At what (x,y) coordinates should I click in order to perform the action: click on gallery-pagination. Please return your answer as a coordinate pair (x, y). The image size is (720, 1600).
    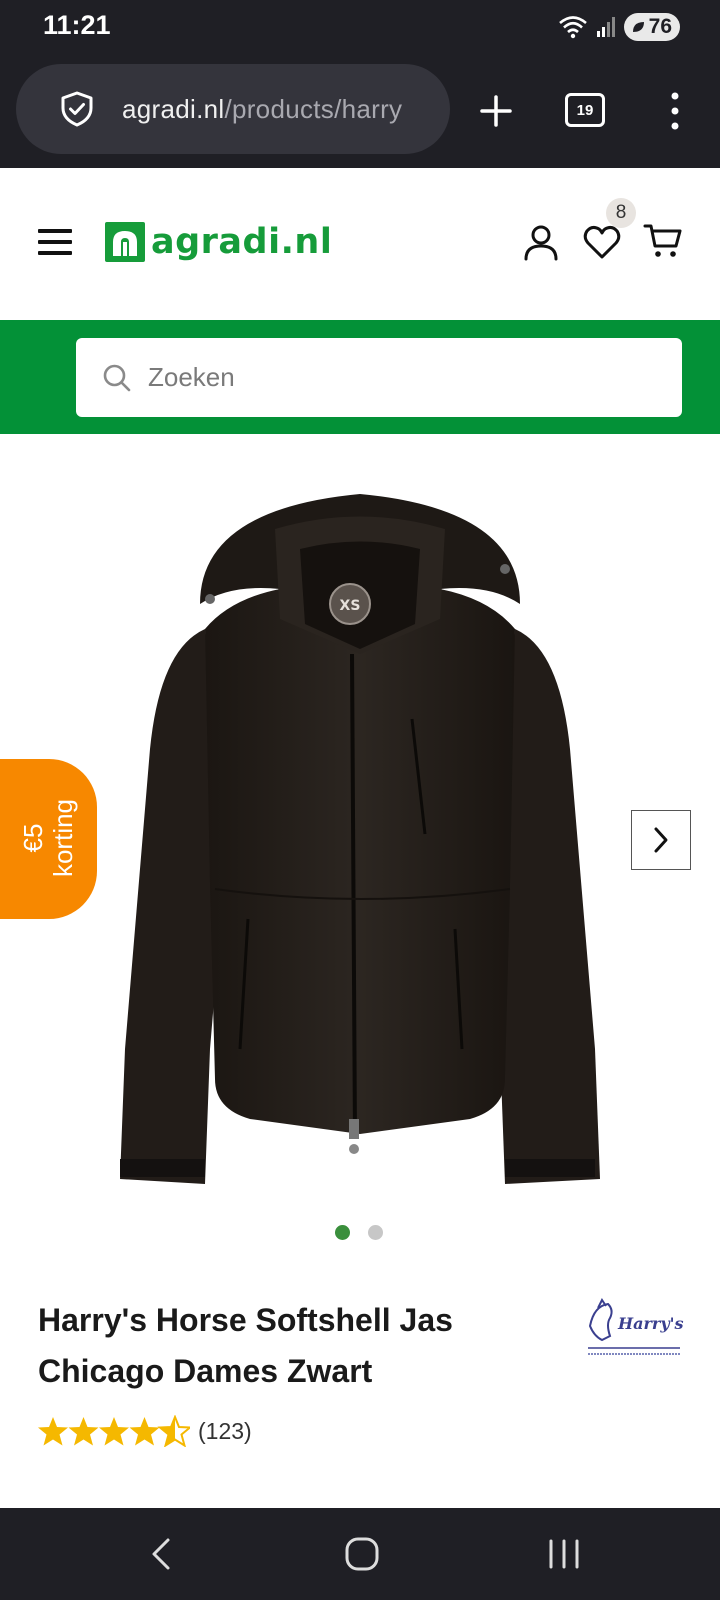
    Looking at the image, I should click on (359, 1232).